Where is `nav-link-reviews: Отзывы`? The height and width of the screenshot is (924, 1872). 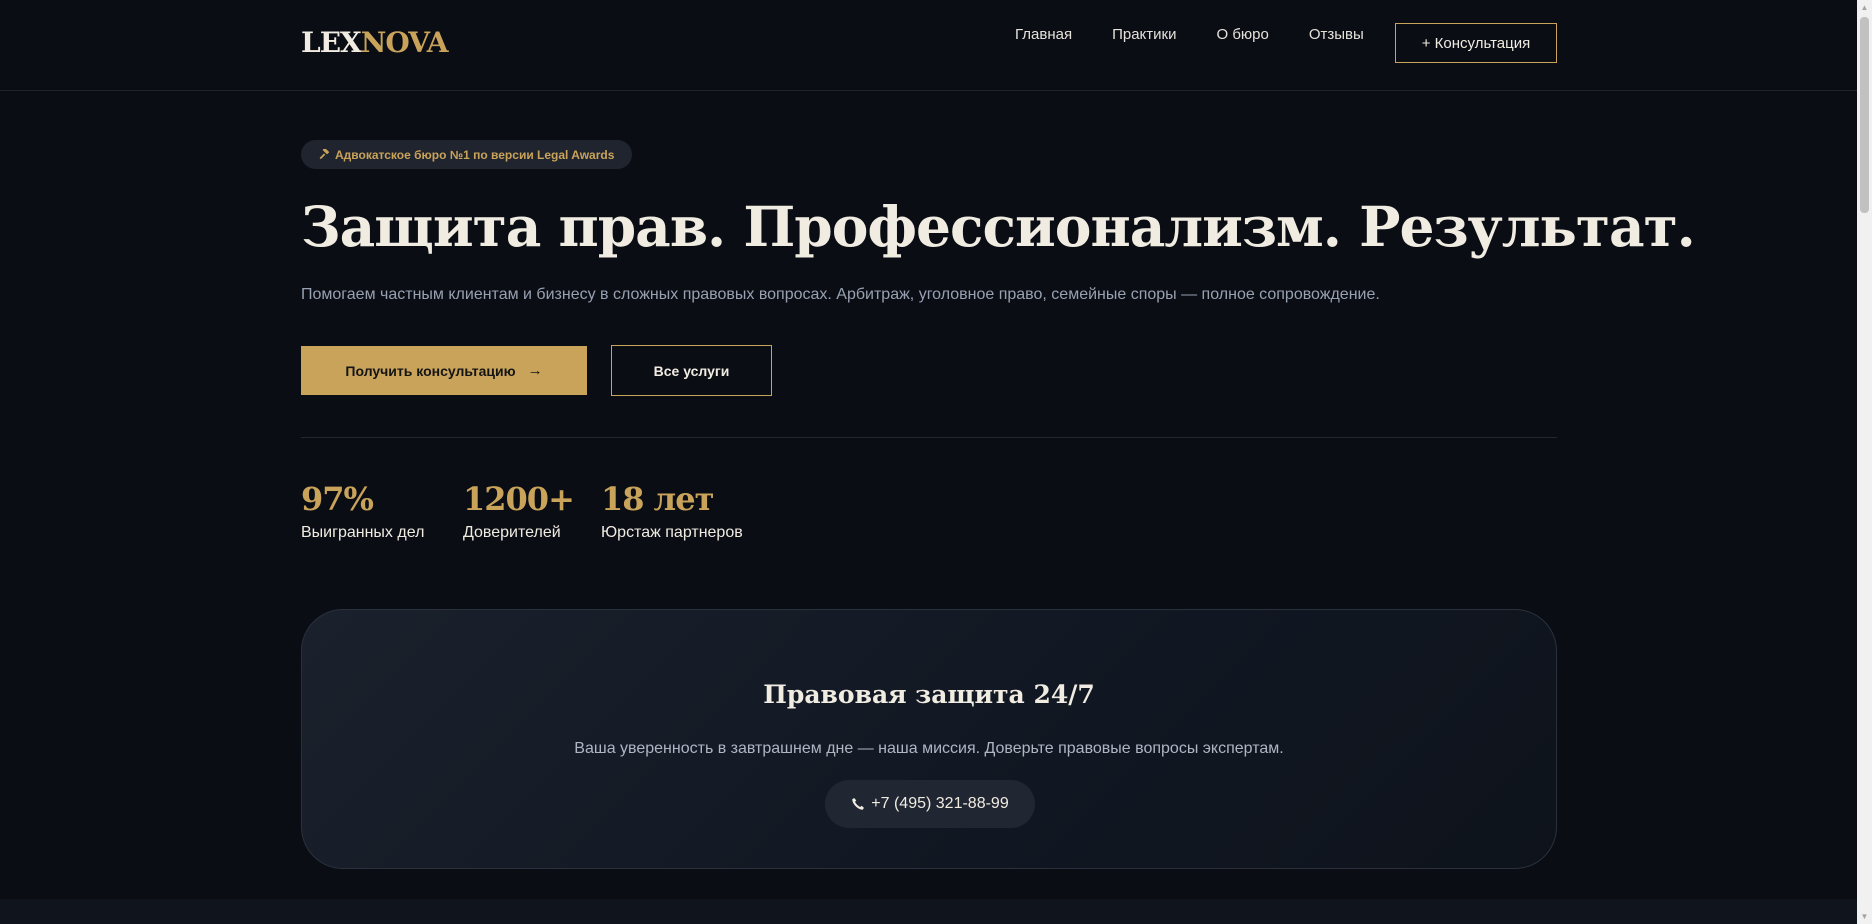 nav-link-reviews: Отзывы is located at coordinates (1336, 34).